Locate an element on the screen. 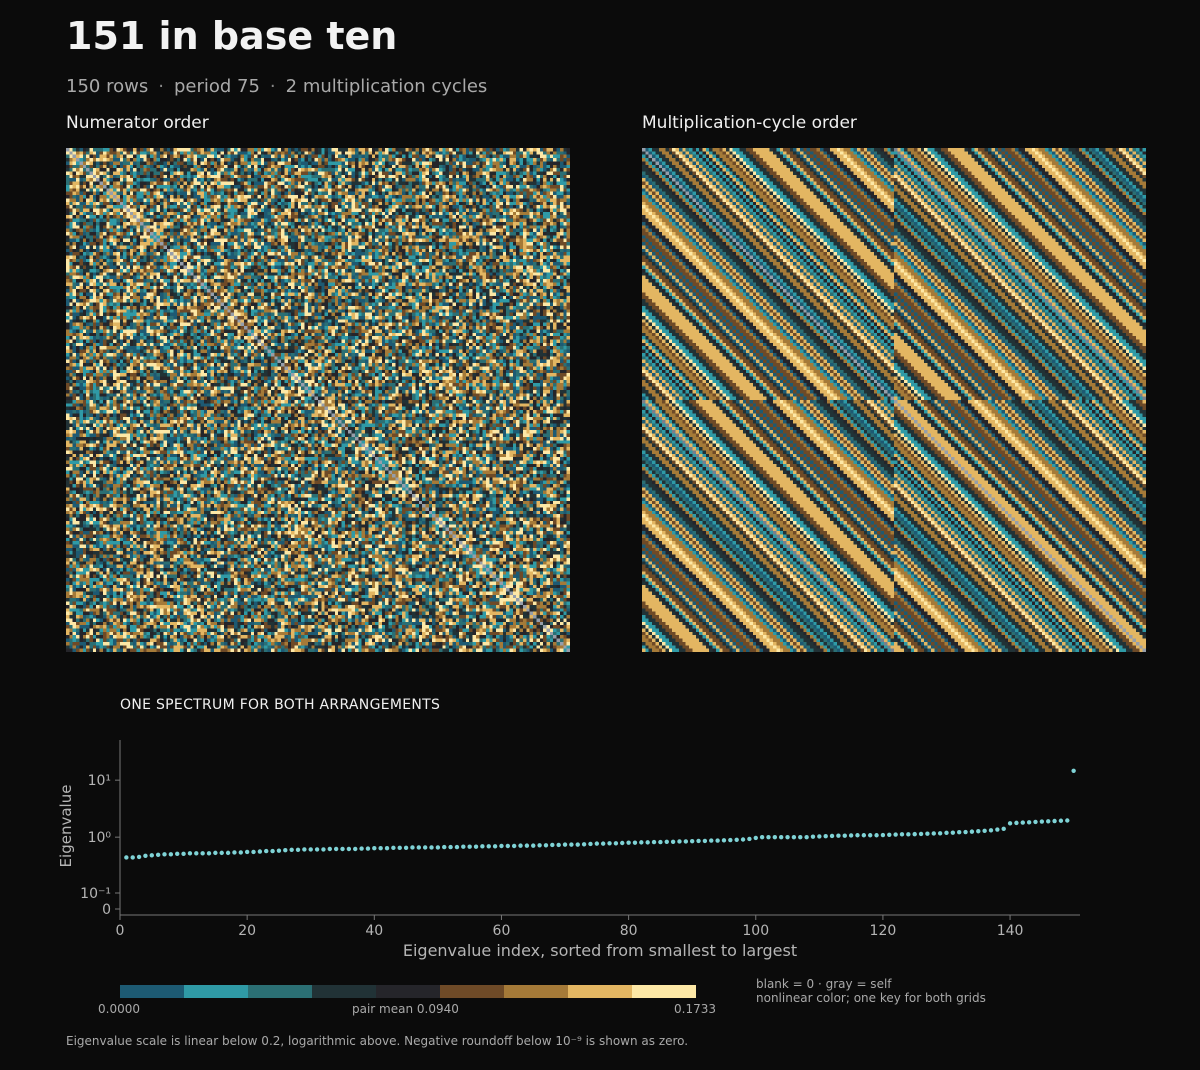  legend-max-label: 0.1733 is located at coordinates (695, 1009).